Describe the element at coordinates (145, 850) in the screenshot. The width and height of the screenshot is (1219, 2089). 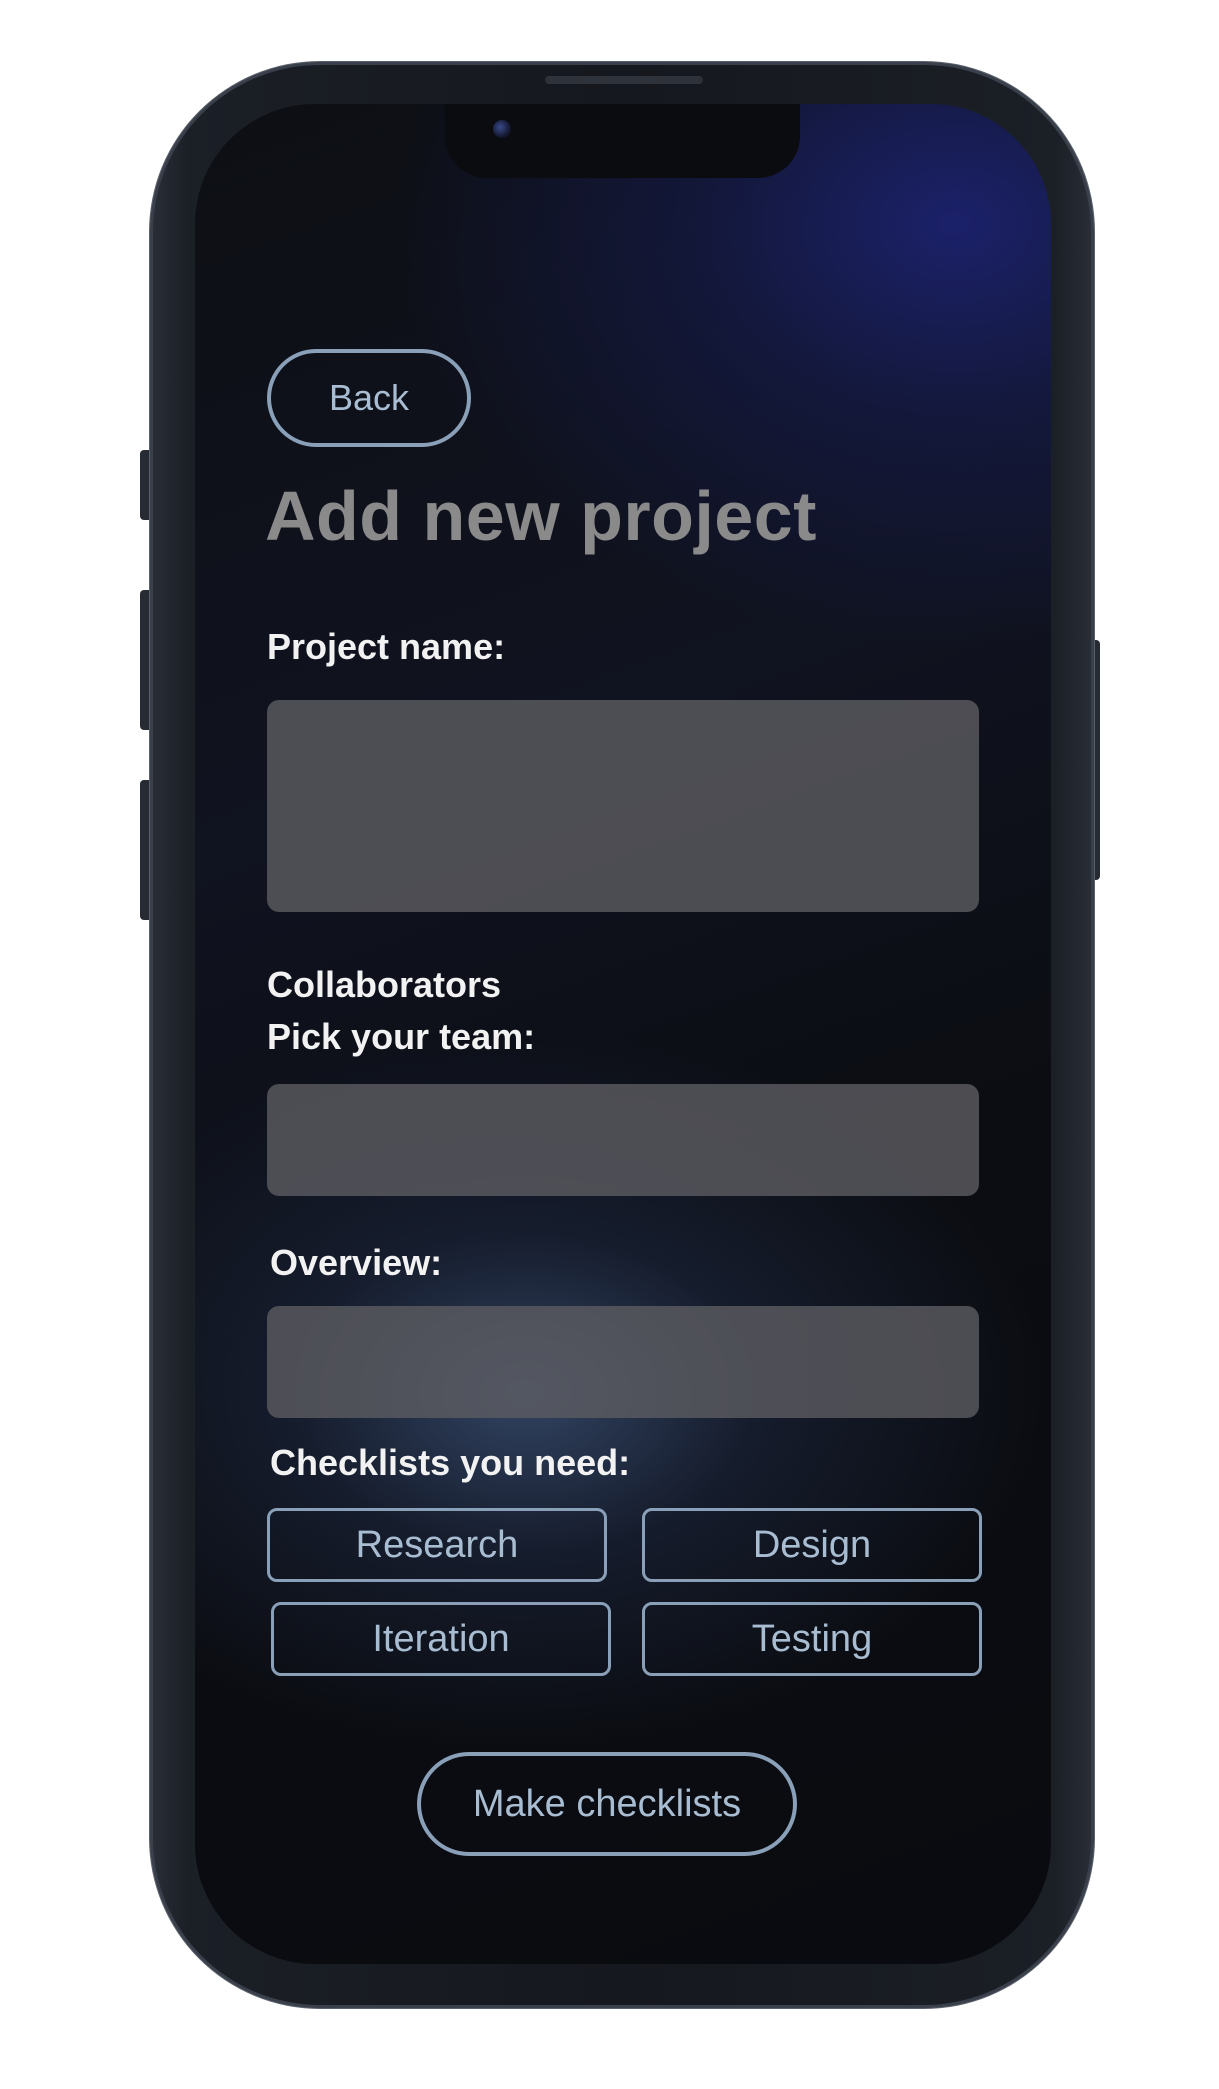
I see `volume-down-button` at that location.